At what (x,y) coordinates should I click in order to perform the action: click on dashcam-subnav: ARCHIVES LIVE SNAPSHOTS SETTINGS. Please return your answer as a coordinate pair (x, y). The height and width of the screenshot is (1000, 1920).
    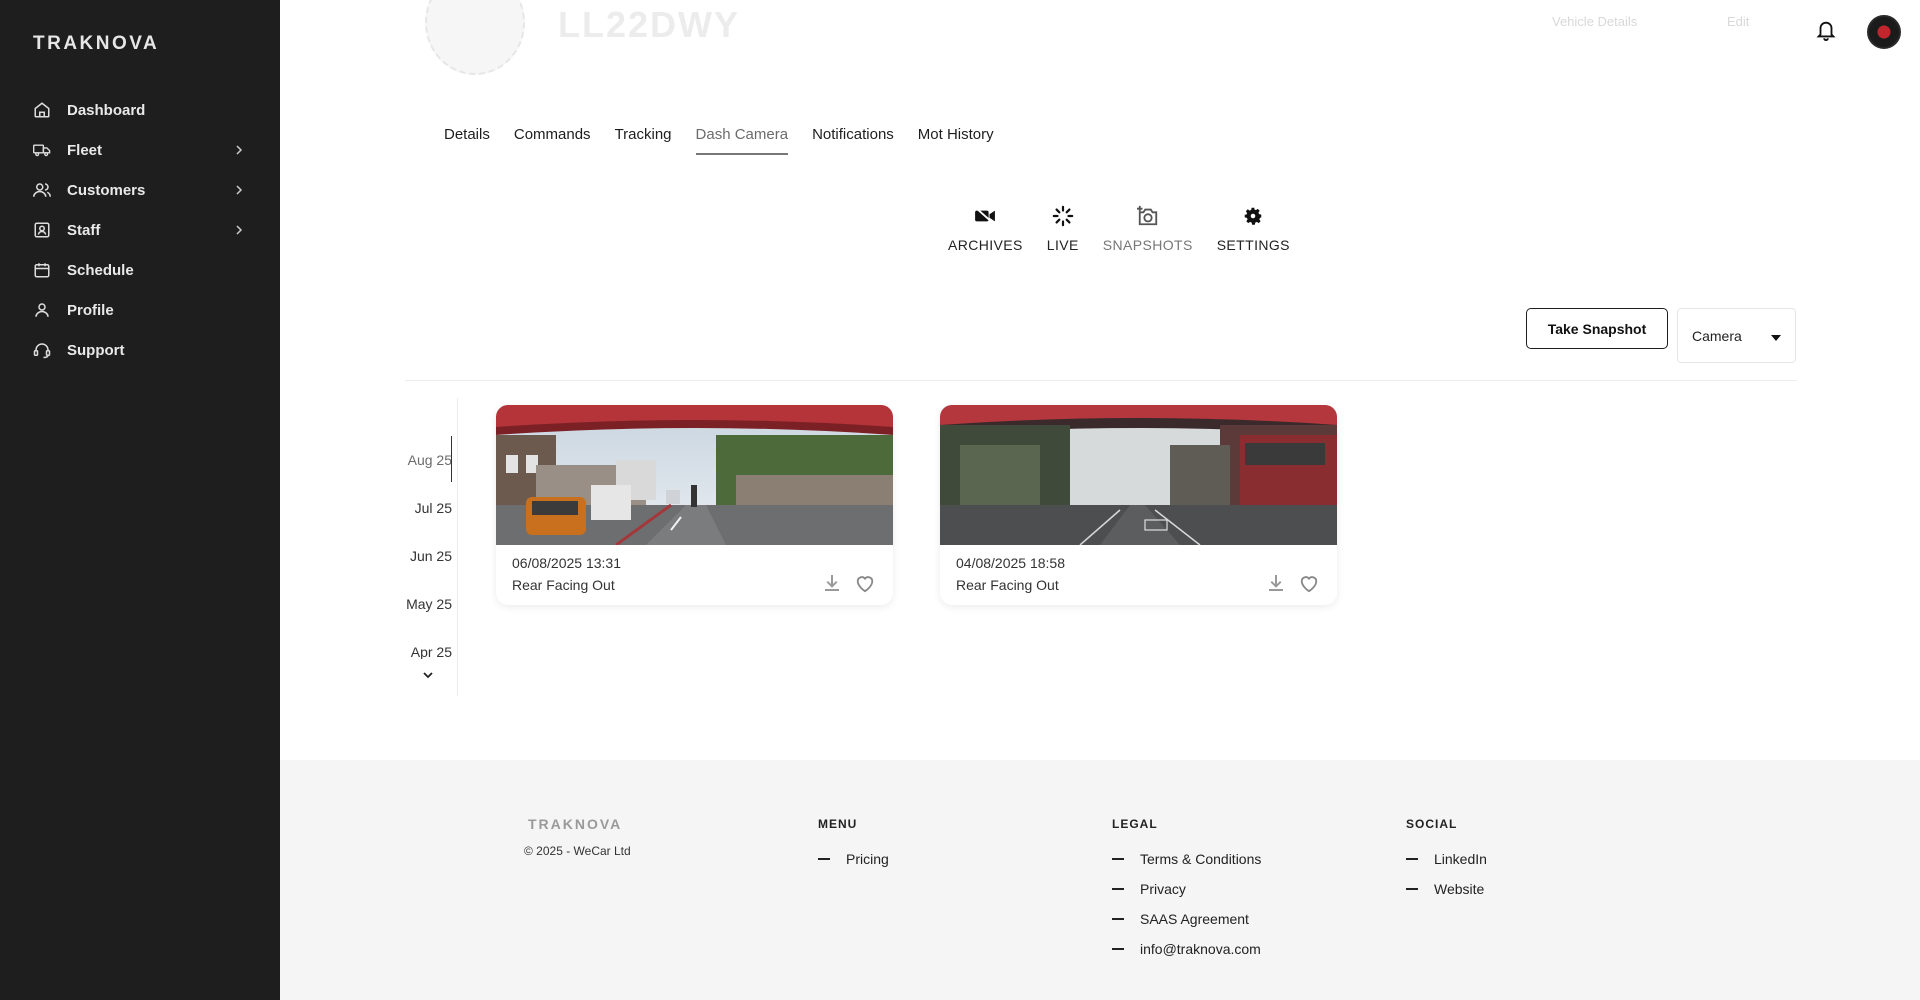
    Looking at the image, I should click on (1119, 228).